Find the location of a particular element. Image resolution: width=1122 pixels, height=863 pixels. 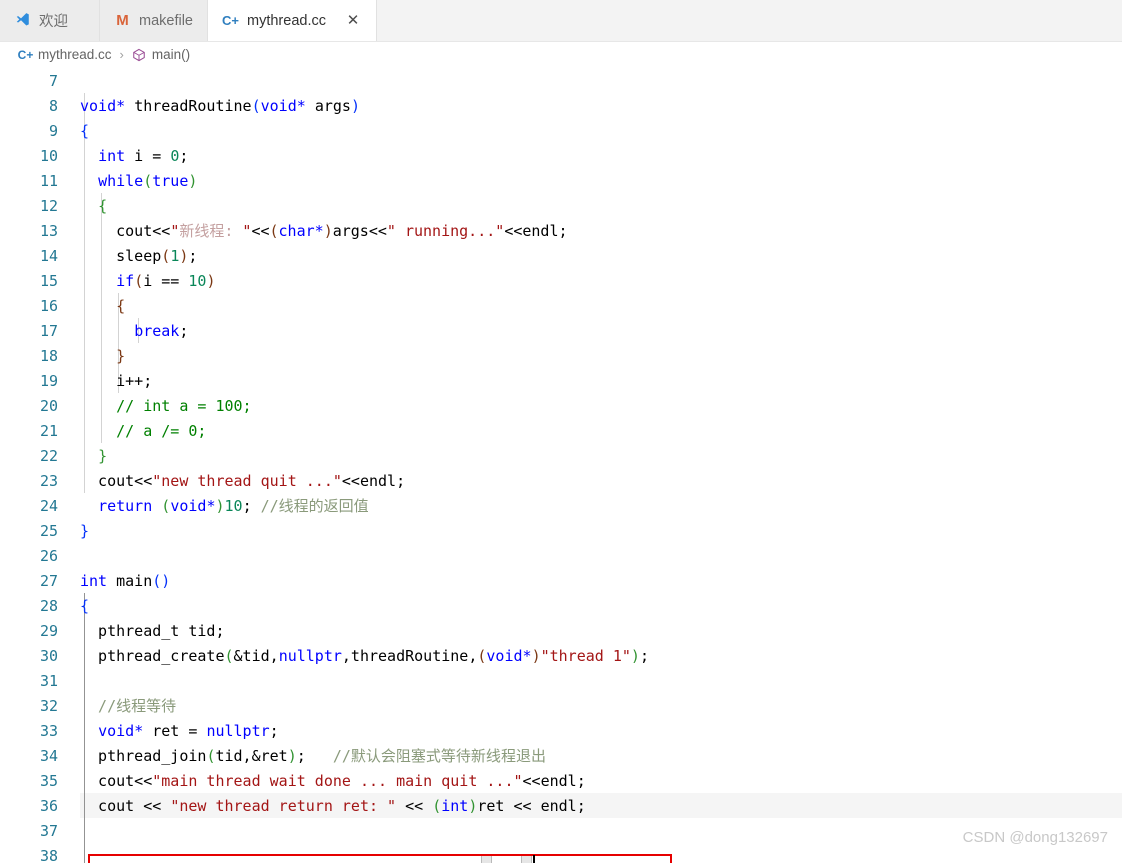

tab-makefile: M makefile is located at coordinates (154, 20).